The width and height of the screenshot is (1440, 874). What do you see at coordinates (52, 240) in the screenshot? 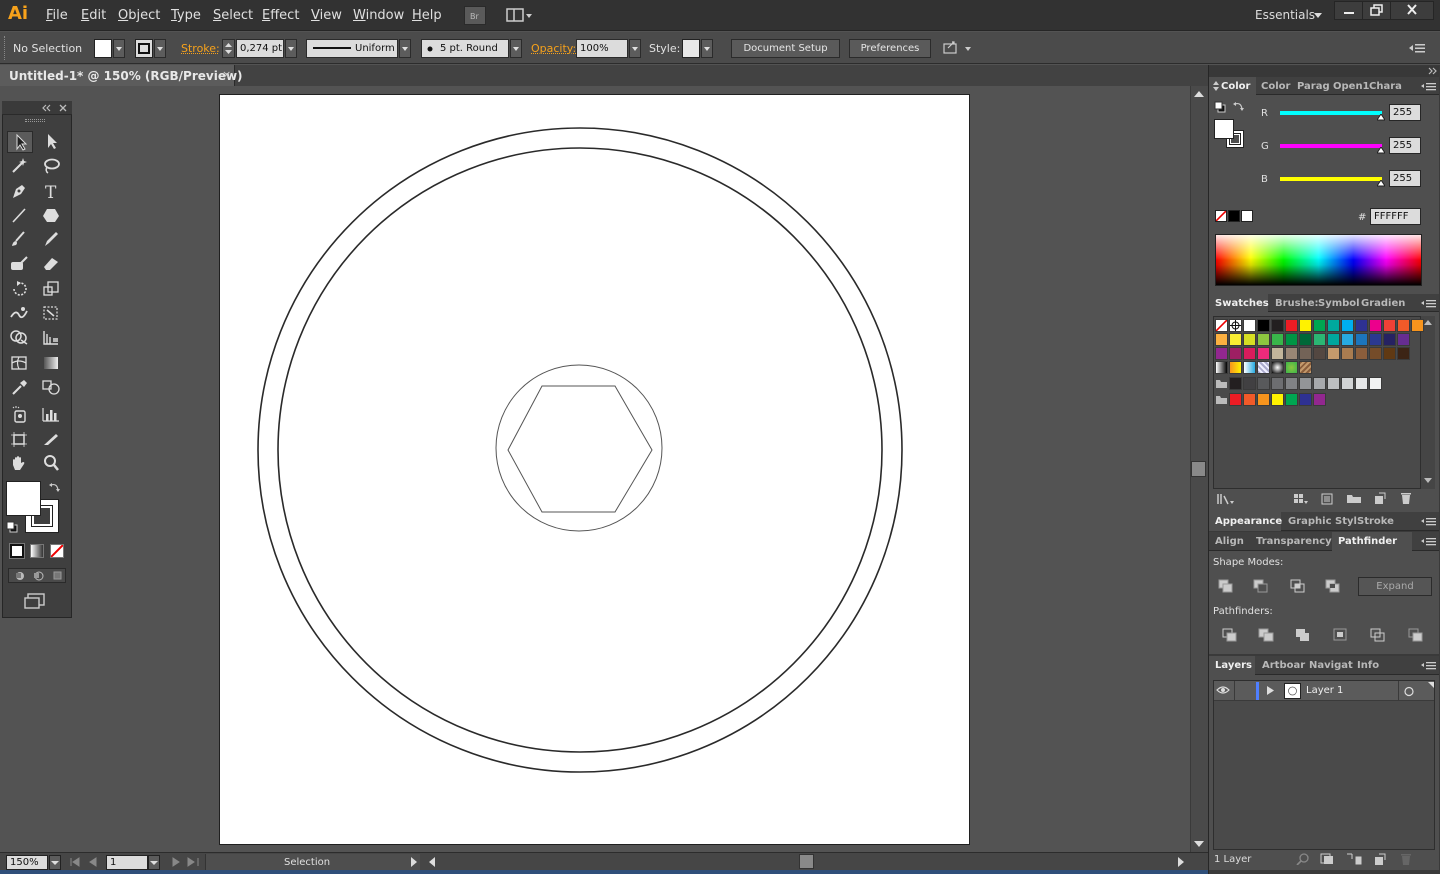
I see `pencil-tool` at bounding box center [52, 240].